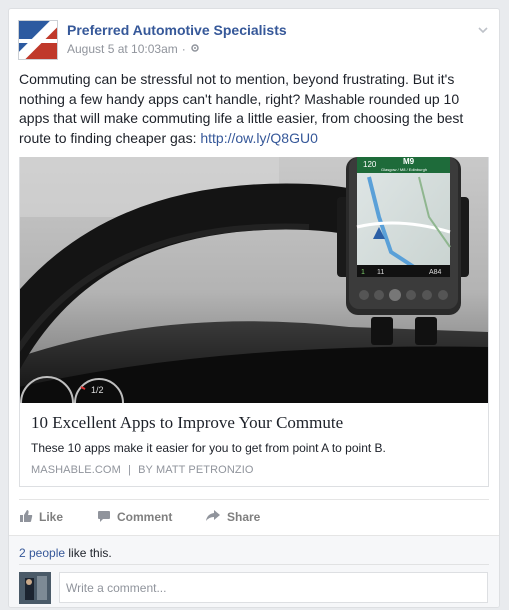  I want to click on like-button: Like, so click(58, 517).